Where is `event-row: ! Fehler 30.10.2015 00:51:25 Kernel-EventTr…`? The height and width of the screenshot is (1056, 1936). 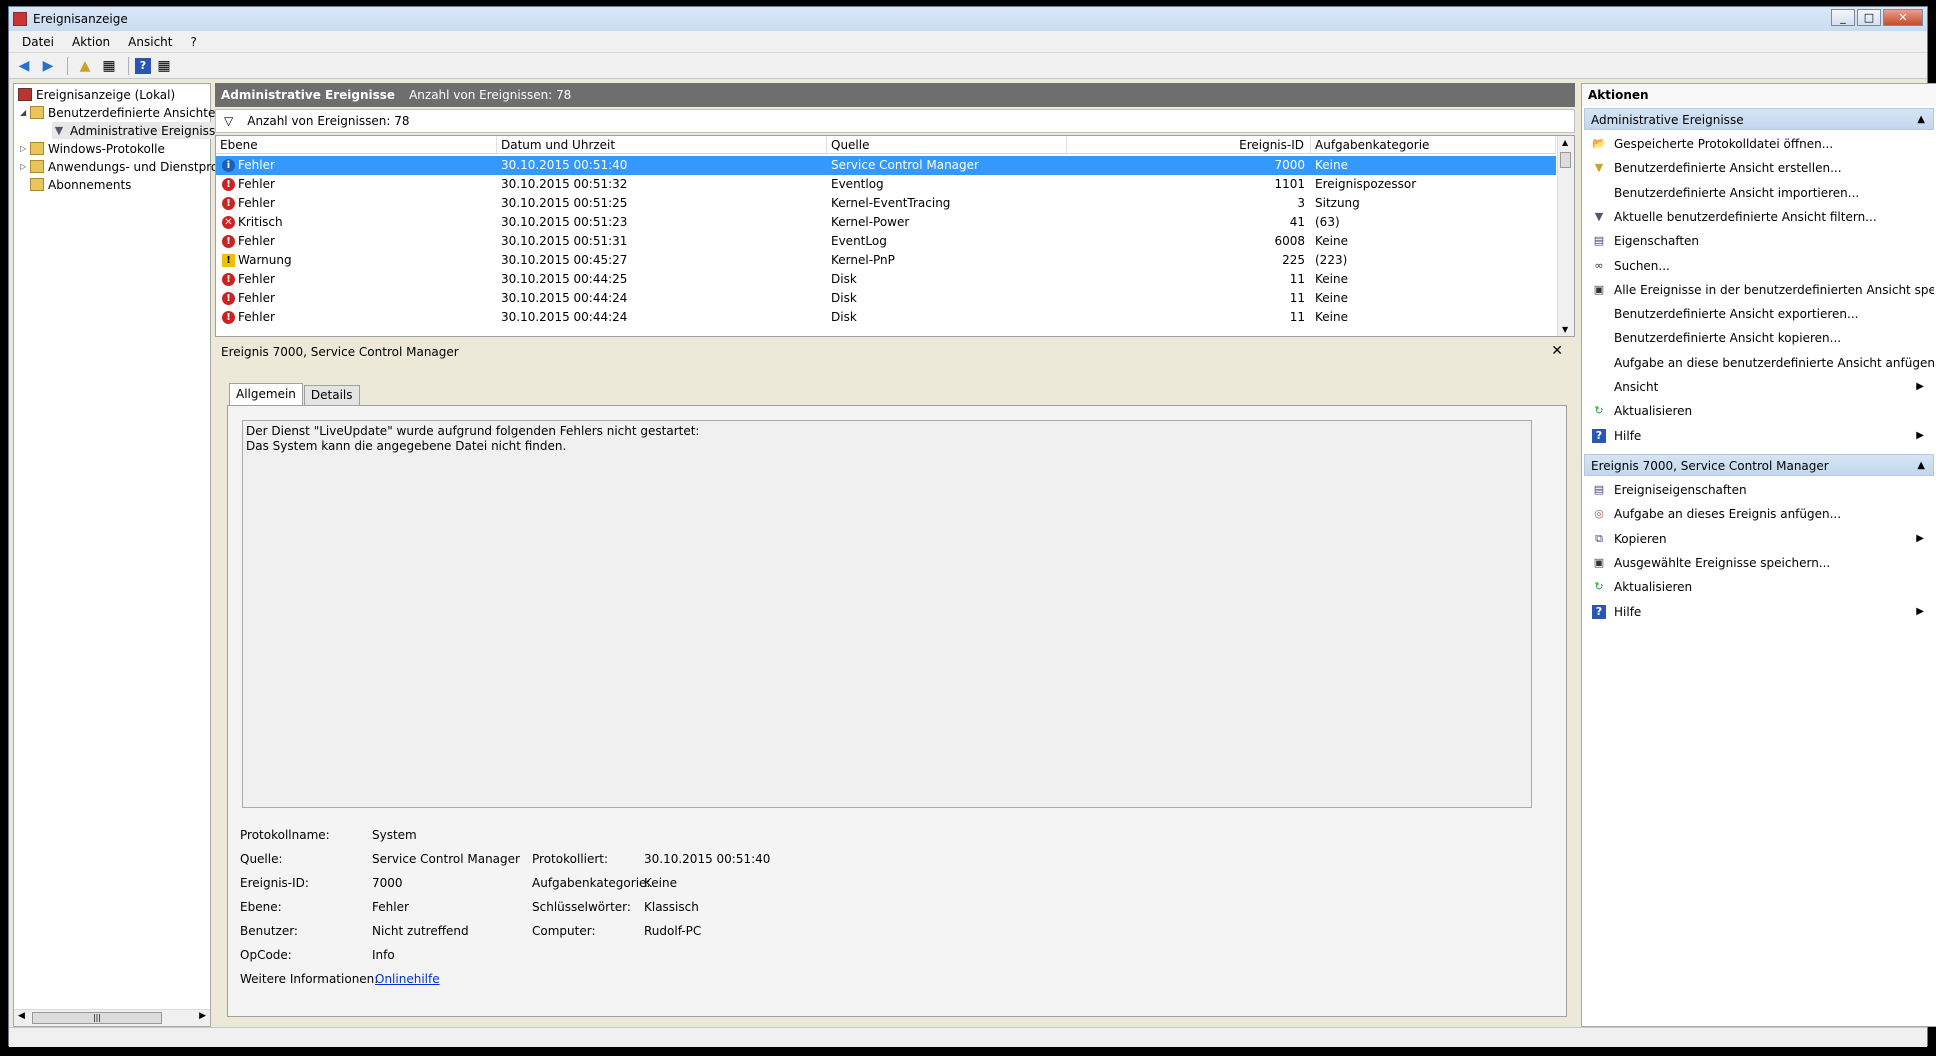
event-row: ! Fehler 30.10.2015 00:51:25 Kernel-EventTr… is located at coordinates (886, 203).